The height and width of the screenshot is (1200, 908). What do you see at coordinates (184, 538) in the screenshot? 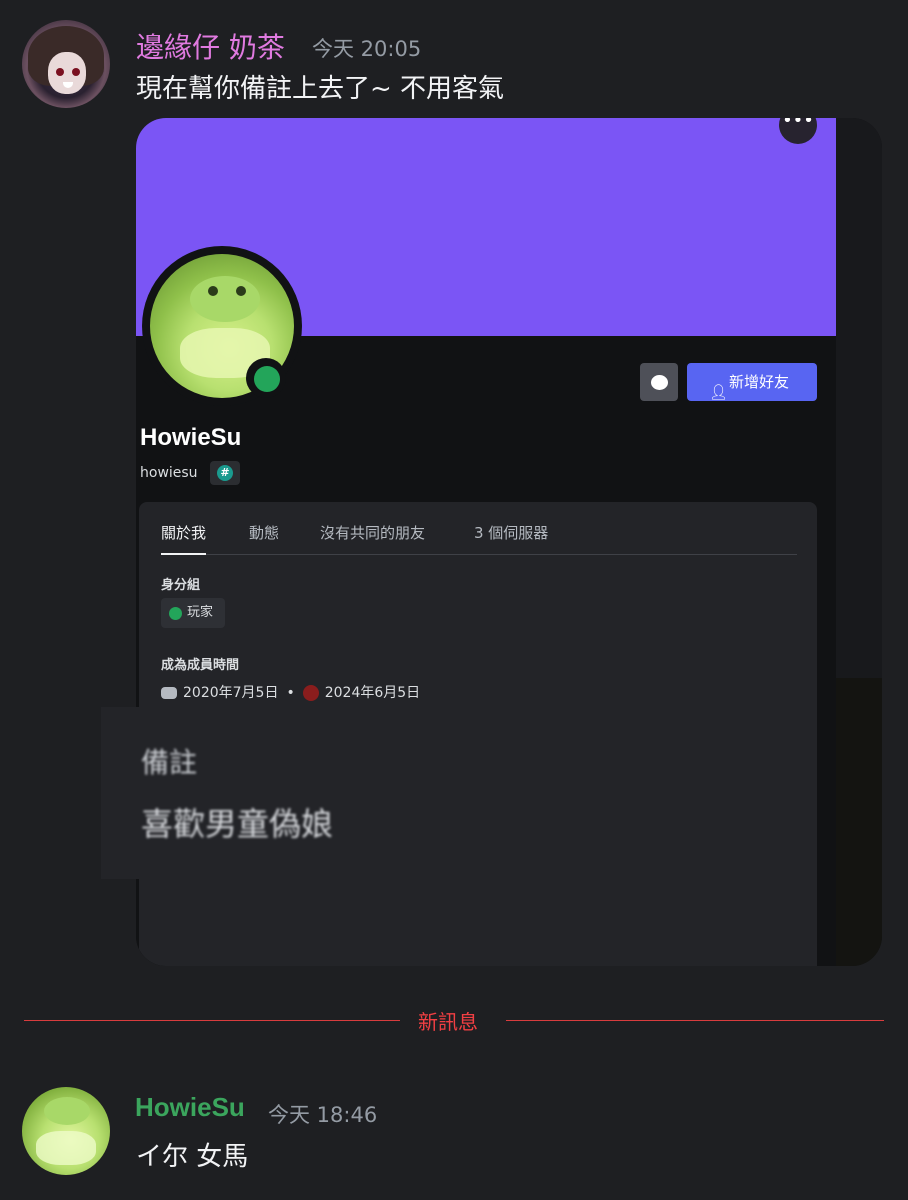
I see `tab-about-me: 關於我` at bounding box center [184, 538].